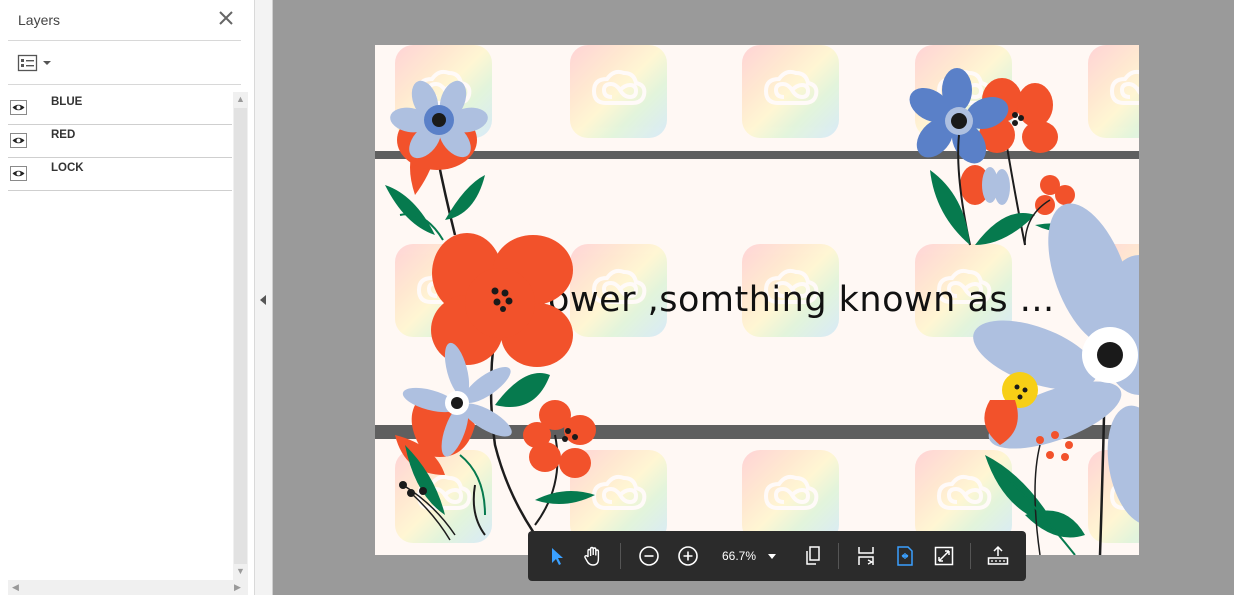 The image size is (1234, 595). What do you see at coordinates (688, 556) in the screenshot?
I see `zoom-in-icon` at bounding box center [688, 556].